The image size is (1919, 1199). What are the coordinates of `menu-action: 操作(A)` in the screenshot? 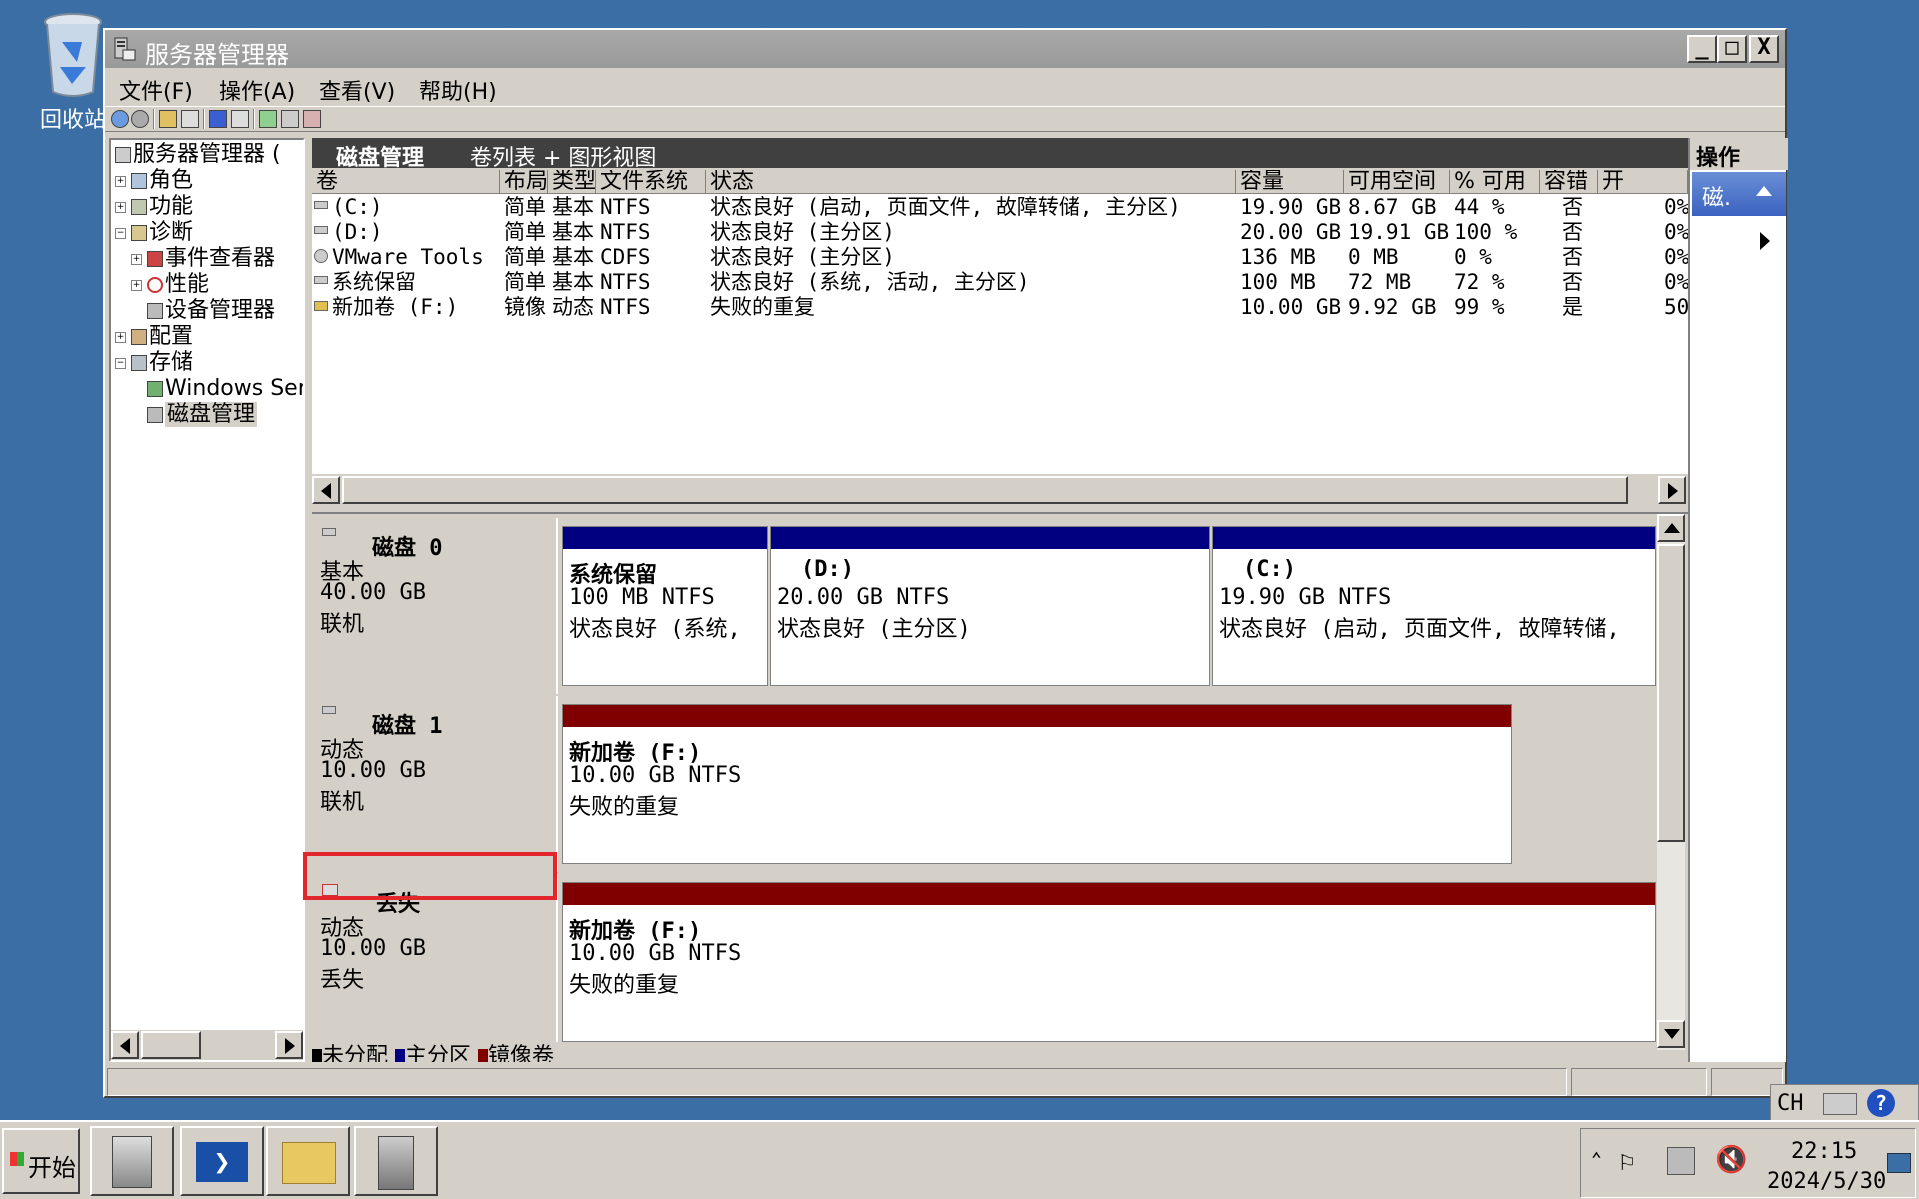 It's located at (257, 90).